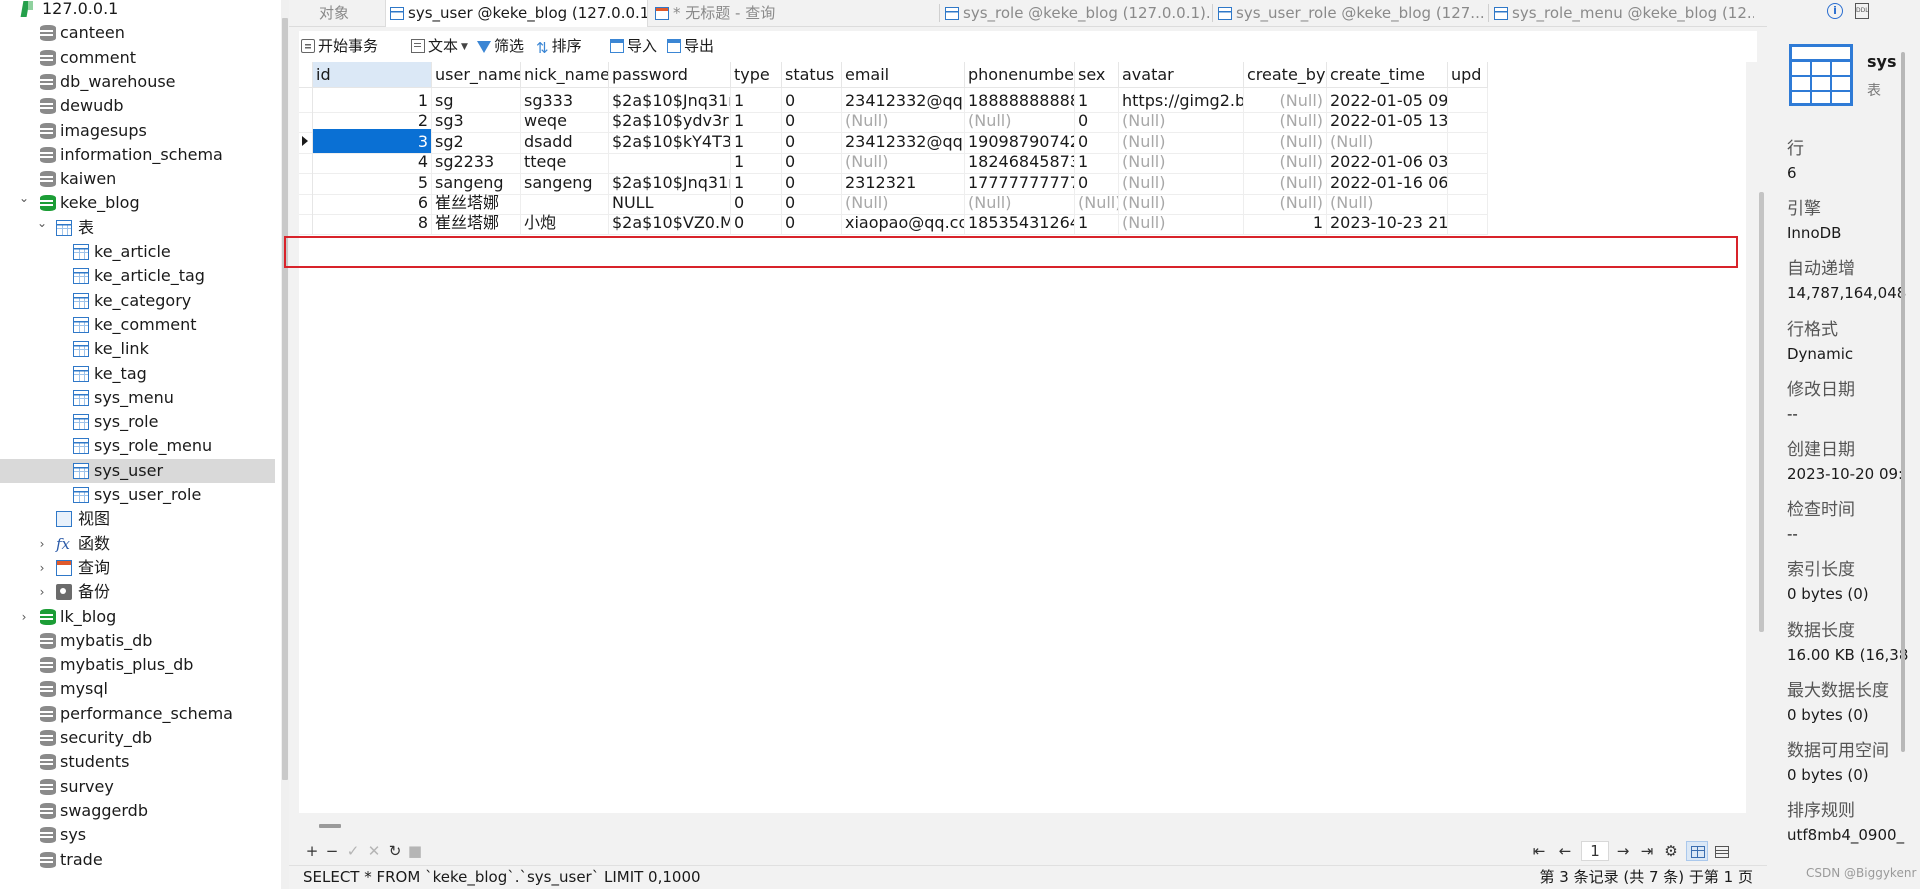 This screenshot has height=889, width=1920. What do you see at coordinates (1020, 75) in the screenshot?
I see `column-header-phonenumber: phonenumber` at bounding box center [1020, 75].